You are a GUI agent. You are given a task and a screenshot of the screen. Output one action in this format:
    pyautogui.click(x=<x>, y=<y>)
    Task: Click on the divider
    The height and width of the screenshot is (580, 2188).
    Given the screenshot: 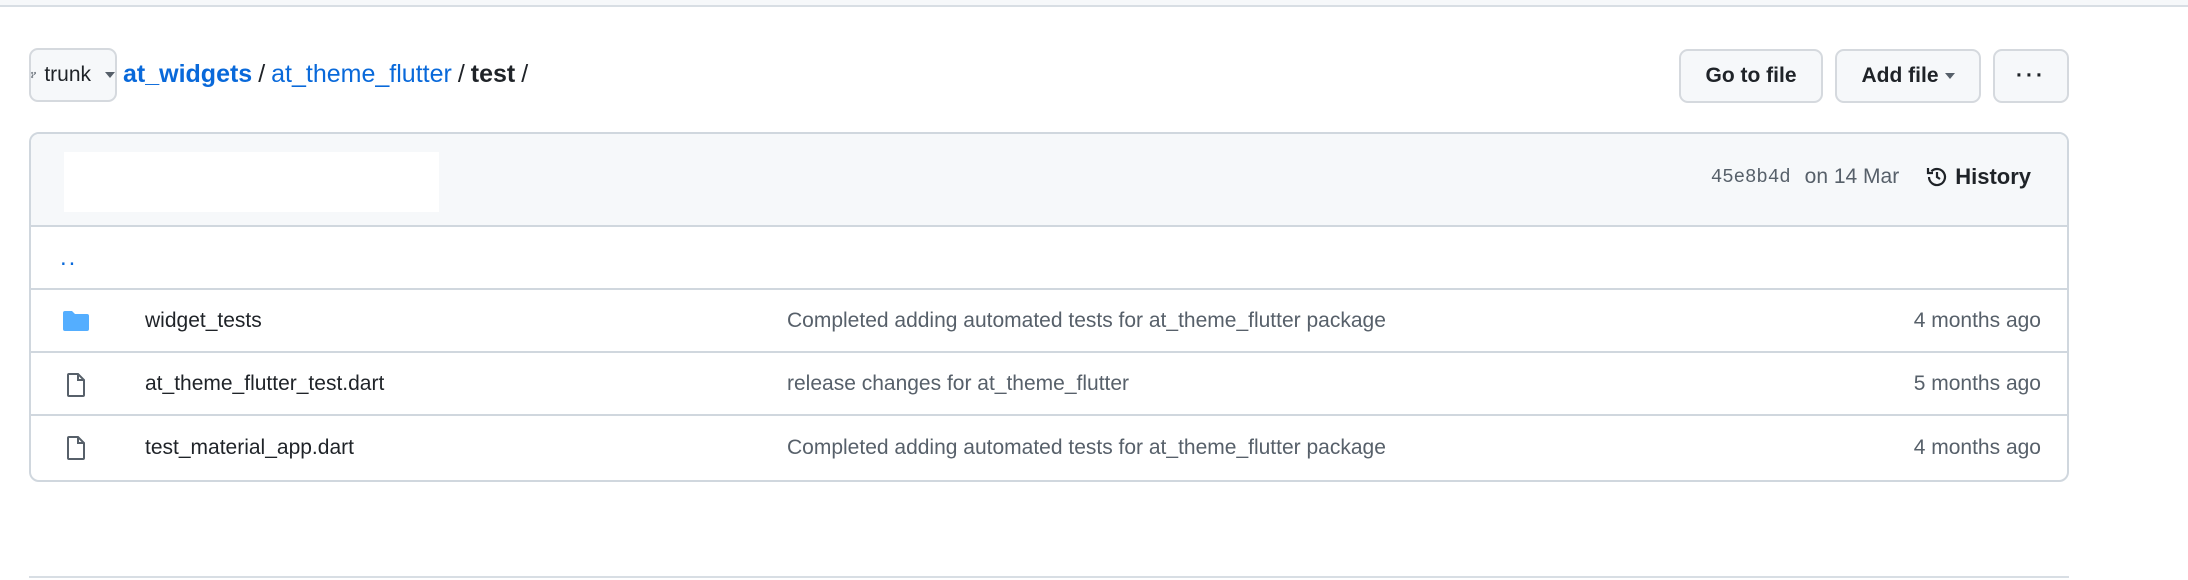 What is the action you would take?
    pyautogui.click(x=1049, y=577)
    